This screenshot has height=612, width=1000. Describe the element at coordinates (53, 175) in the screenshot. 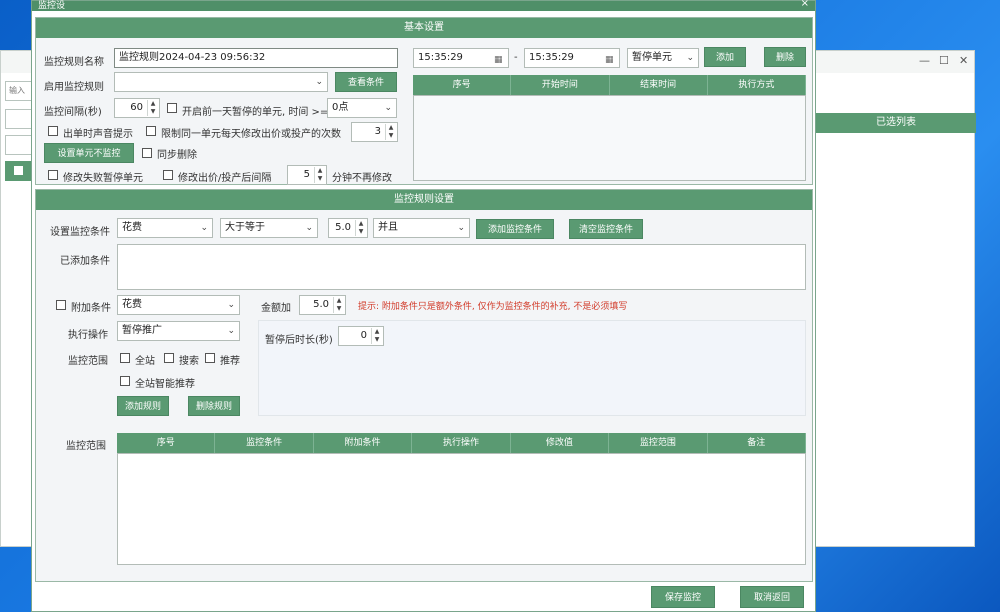

I see `fail-pause-checkbox` at that location.